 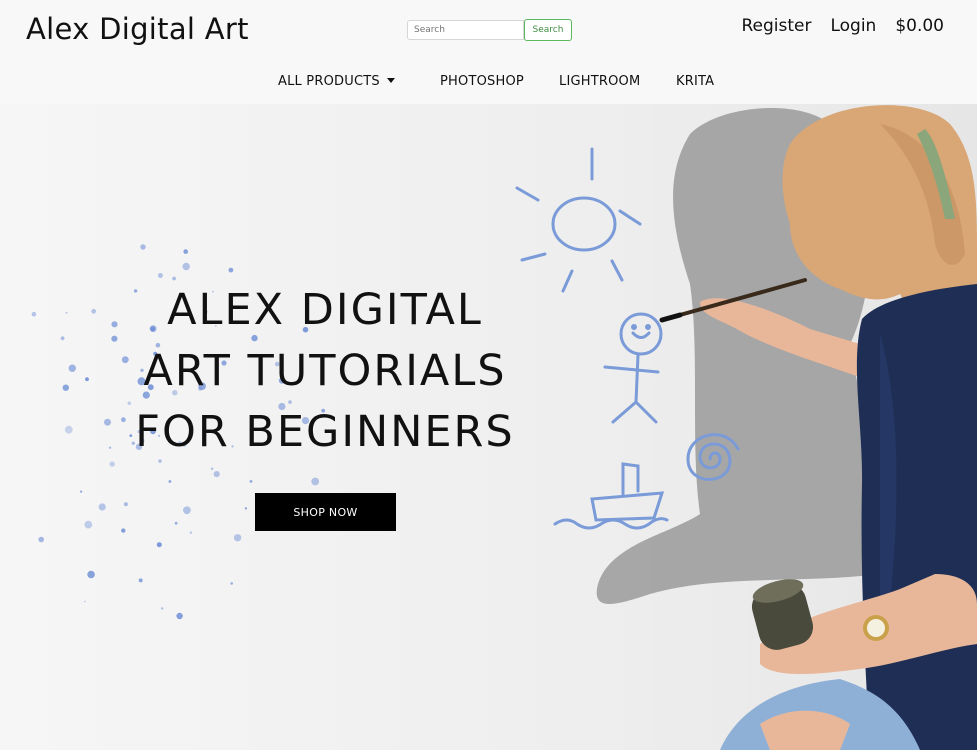 I want to click on hero-title-line: ART TUTORIALS, so click(x=325, y=371).